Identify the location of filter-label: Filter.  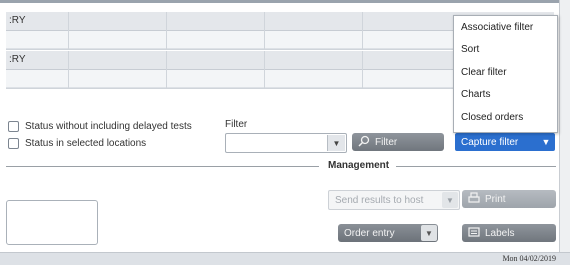
(236, 124).